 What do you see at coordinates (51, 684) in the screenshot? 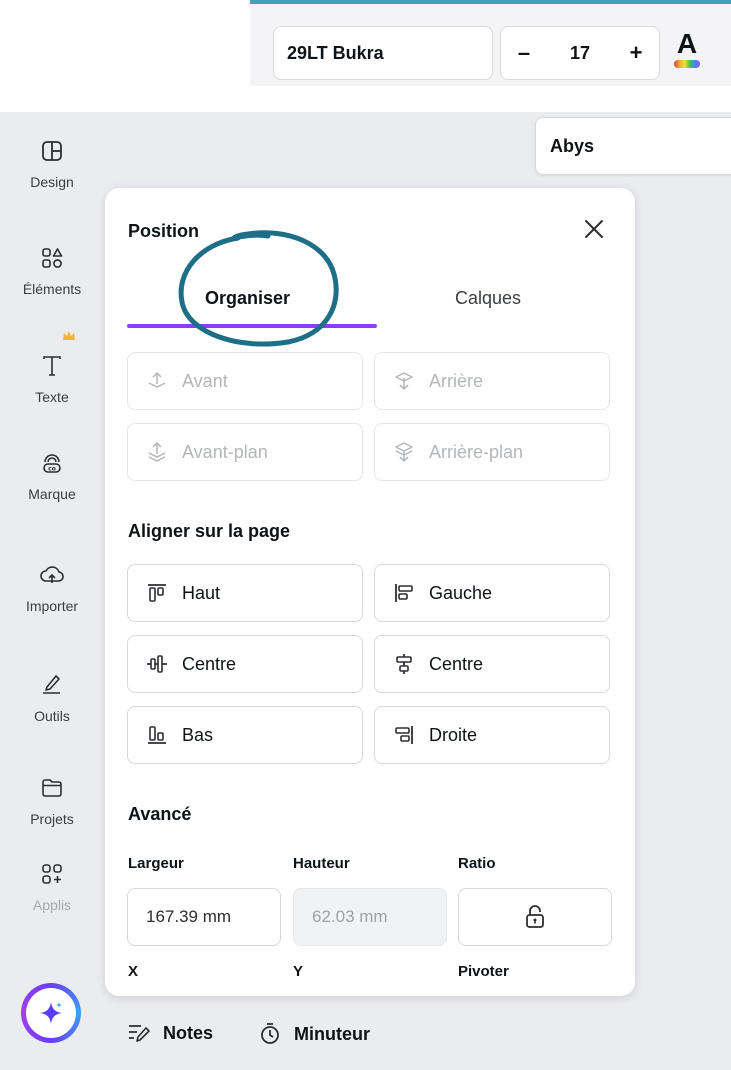
I see `draw-icon` at bounding box center [51, 684].